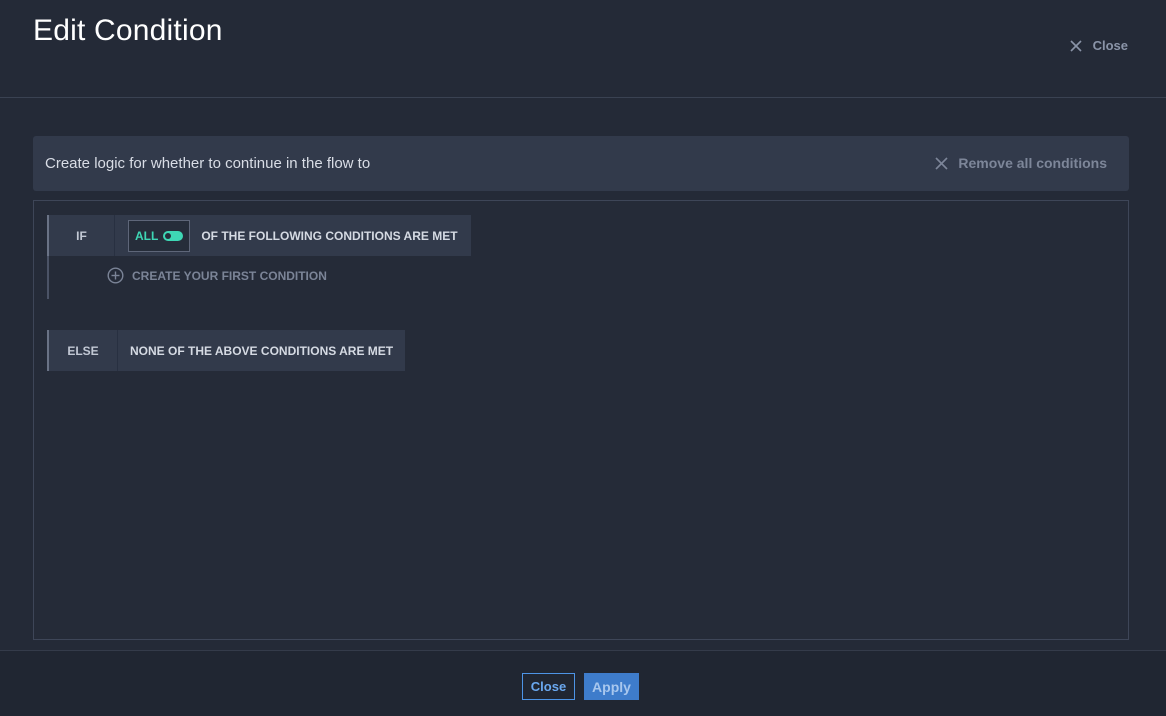 Image resolution: width=1166 pixels, height=716 pixels. What do you see at coordinates (229, 275) in the screenshot?
I see `create-first-condition-label: CREATE YOUR FIRST CONDITION` at bounding box center [229, 275].